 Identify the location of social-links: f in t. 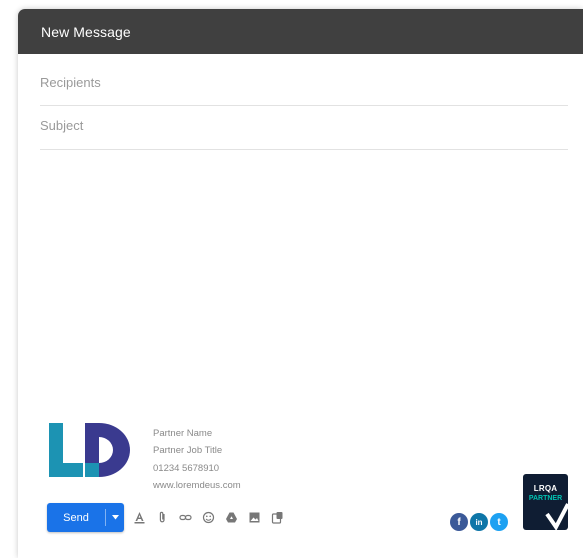
(480, 522).